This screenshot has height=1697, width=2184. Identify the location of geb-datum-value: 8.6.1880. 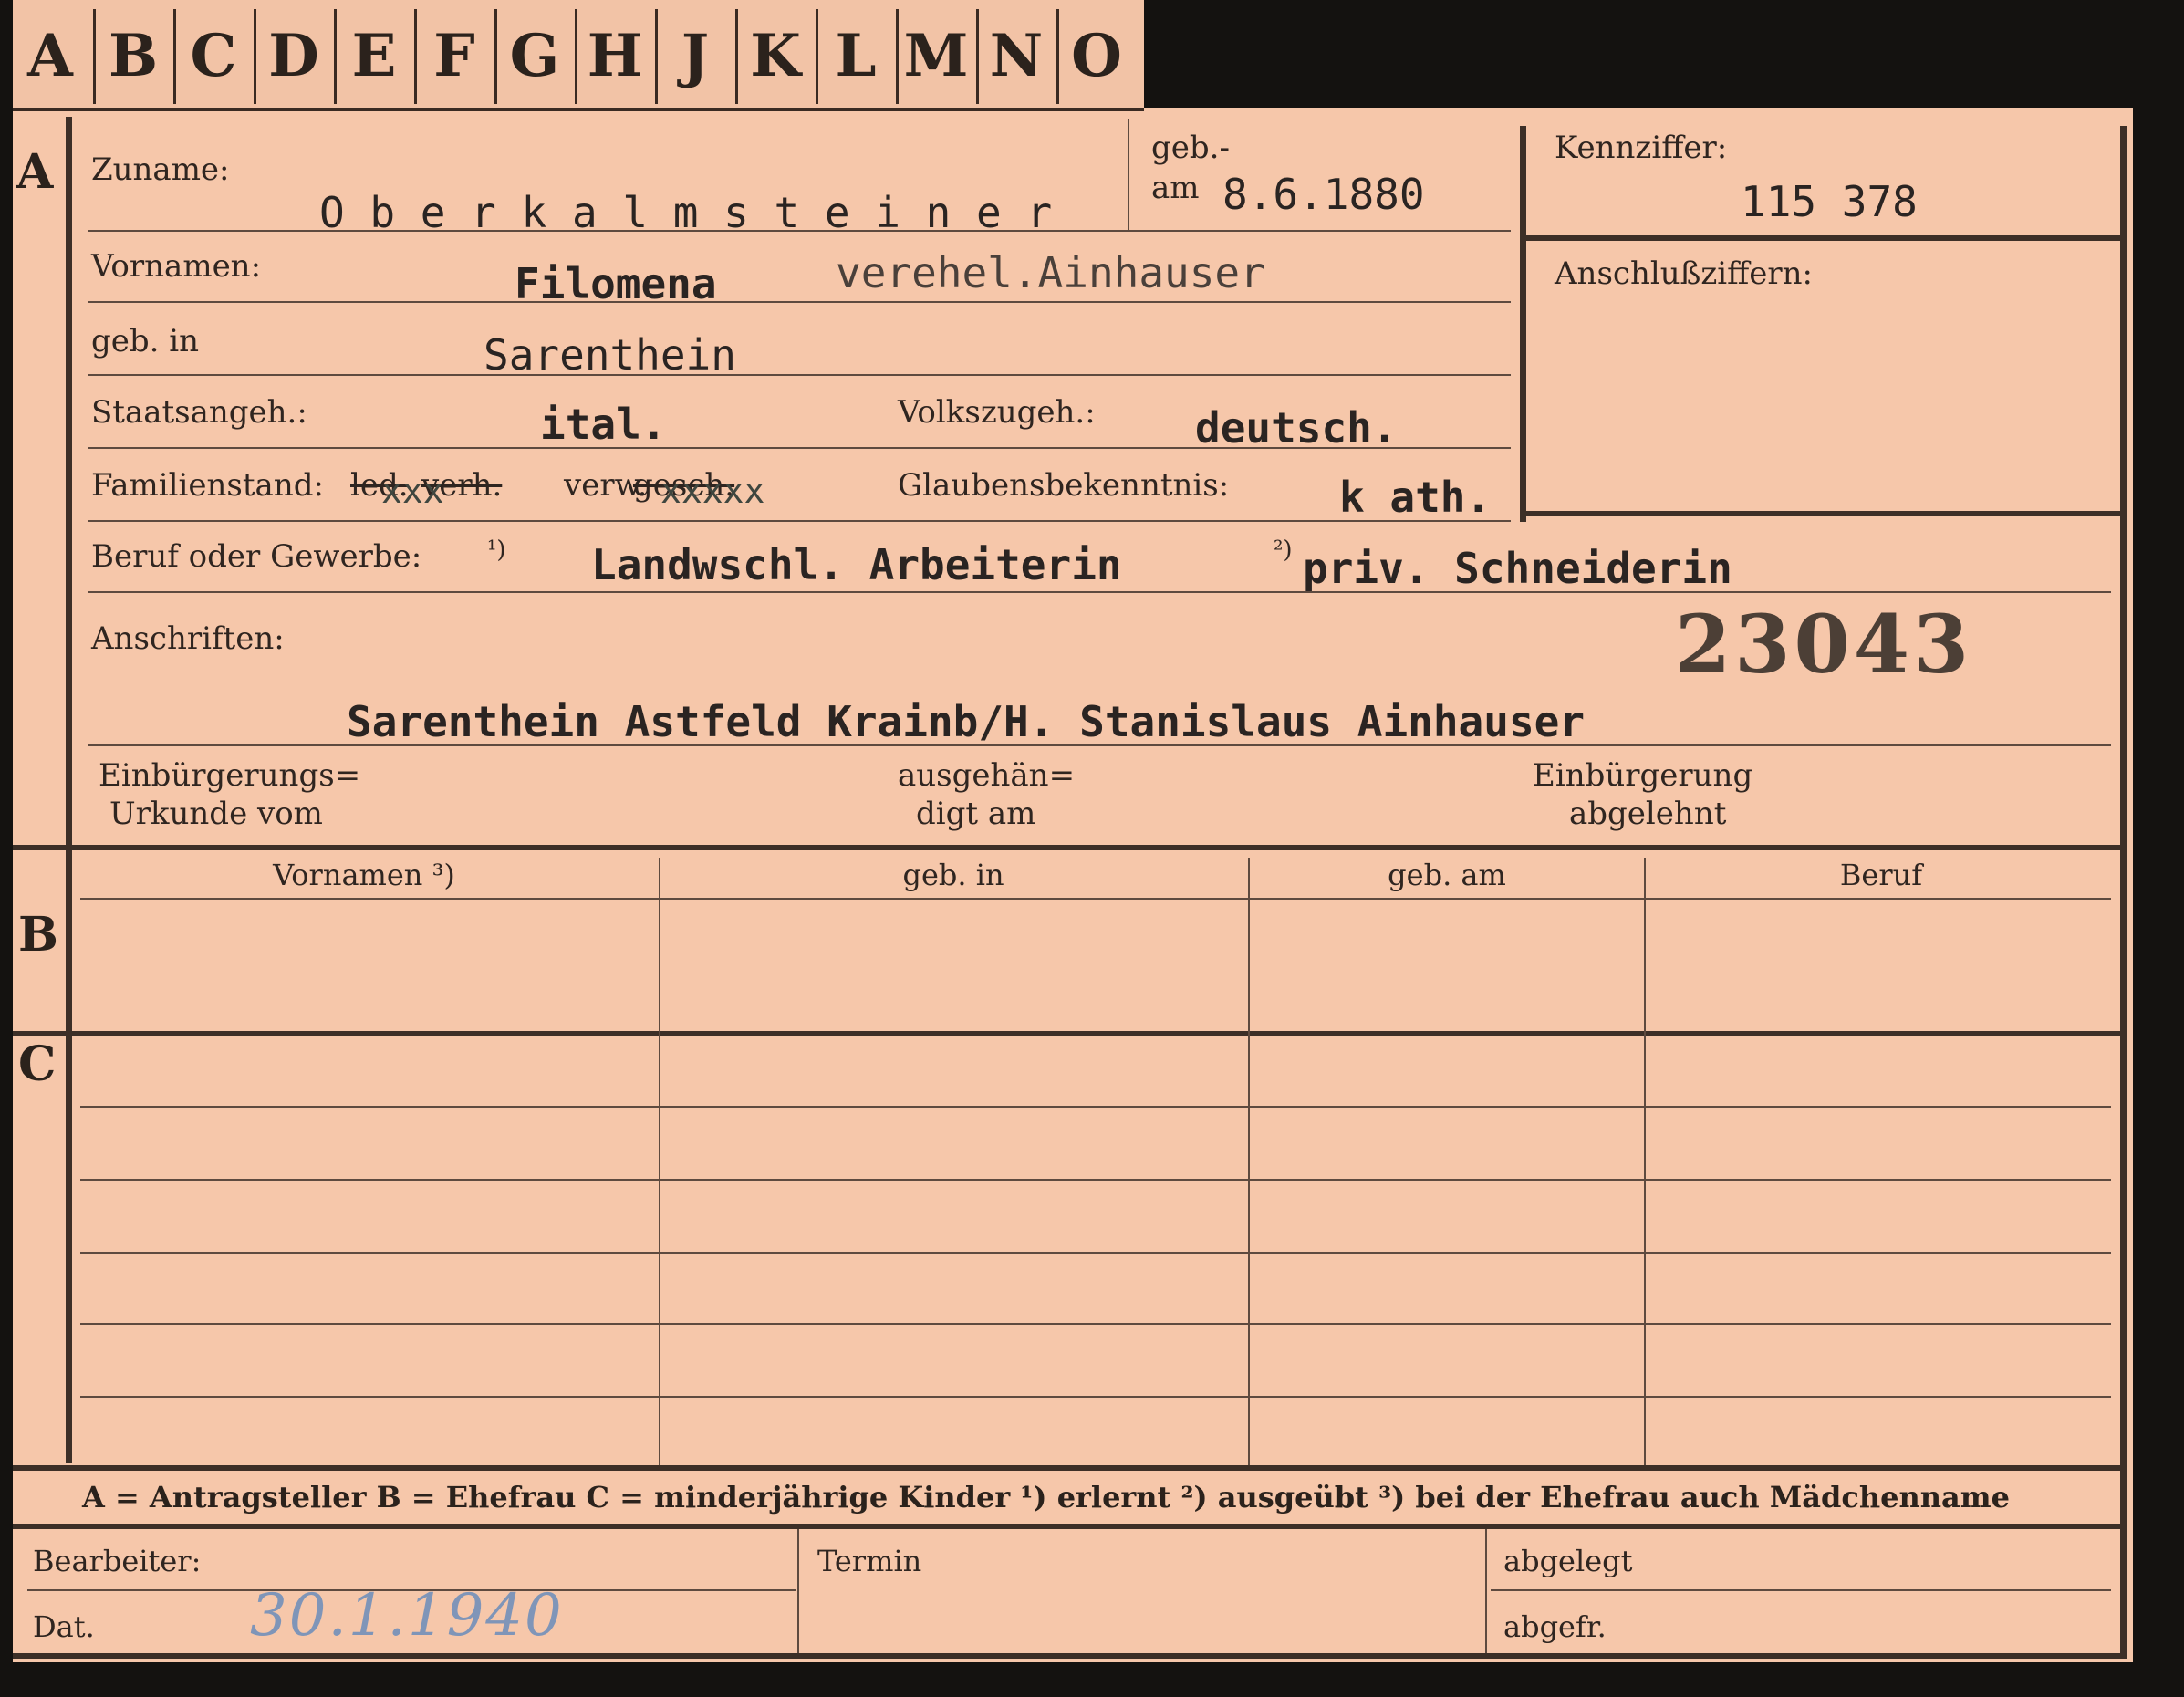
(1323, 194).